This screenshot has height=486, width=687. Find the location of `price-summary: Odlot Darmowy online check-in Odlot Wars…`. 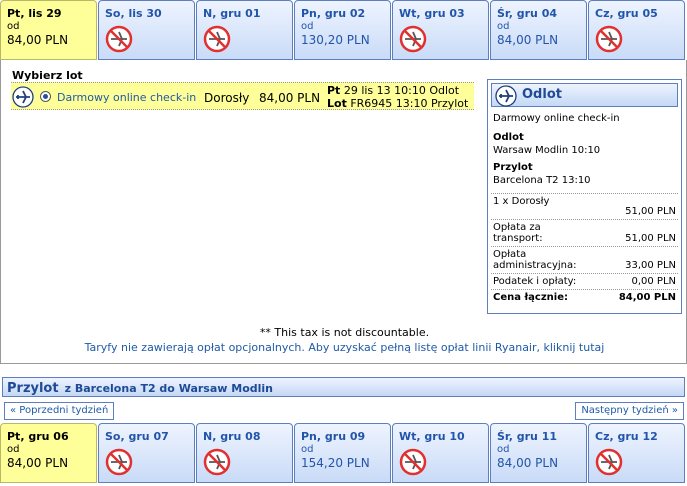

price-summary: Odlot Darmowy online check-in Odlot Wars… is located at coordinates (584, 196).